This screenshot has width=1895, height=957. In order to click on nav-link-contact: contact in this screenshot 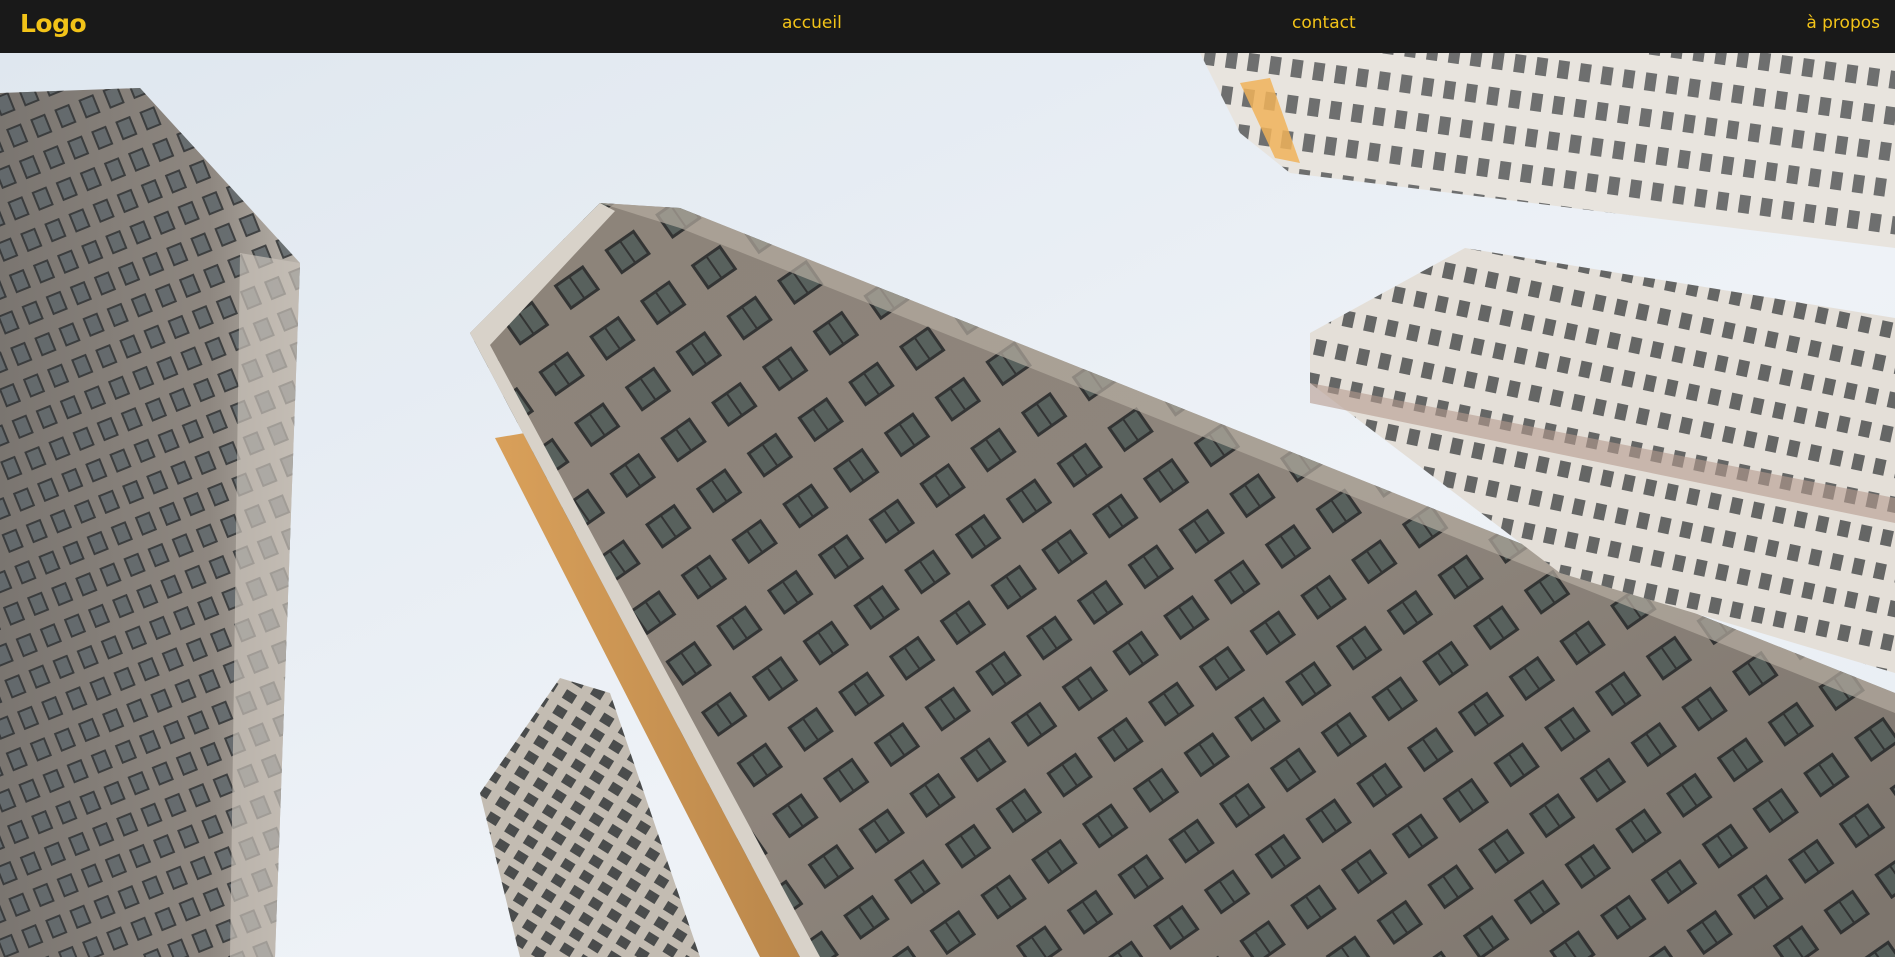, I will do `click(1324, 23)`.